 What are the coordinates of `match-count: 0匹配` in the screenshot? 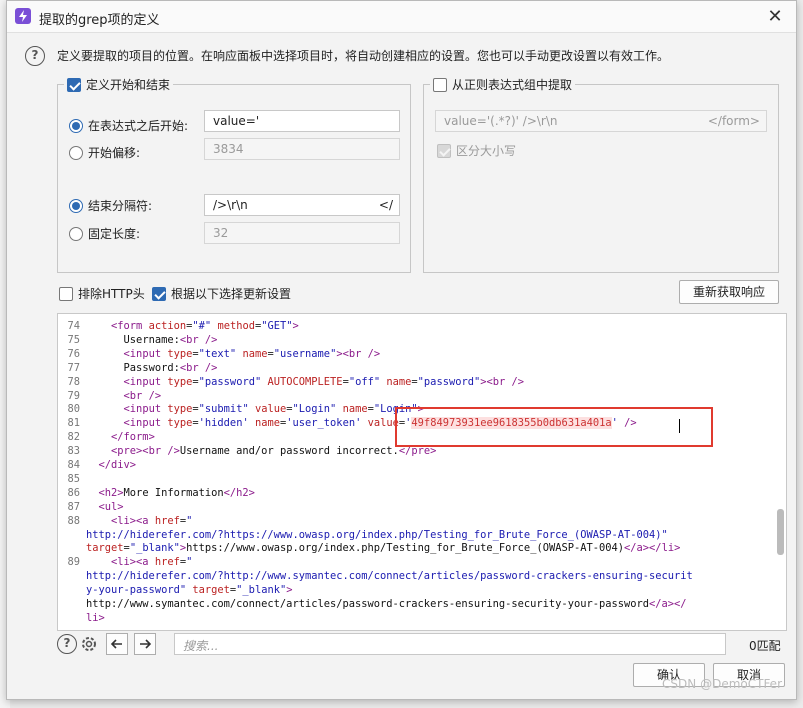 It's located at (765, 646).